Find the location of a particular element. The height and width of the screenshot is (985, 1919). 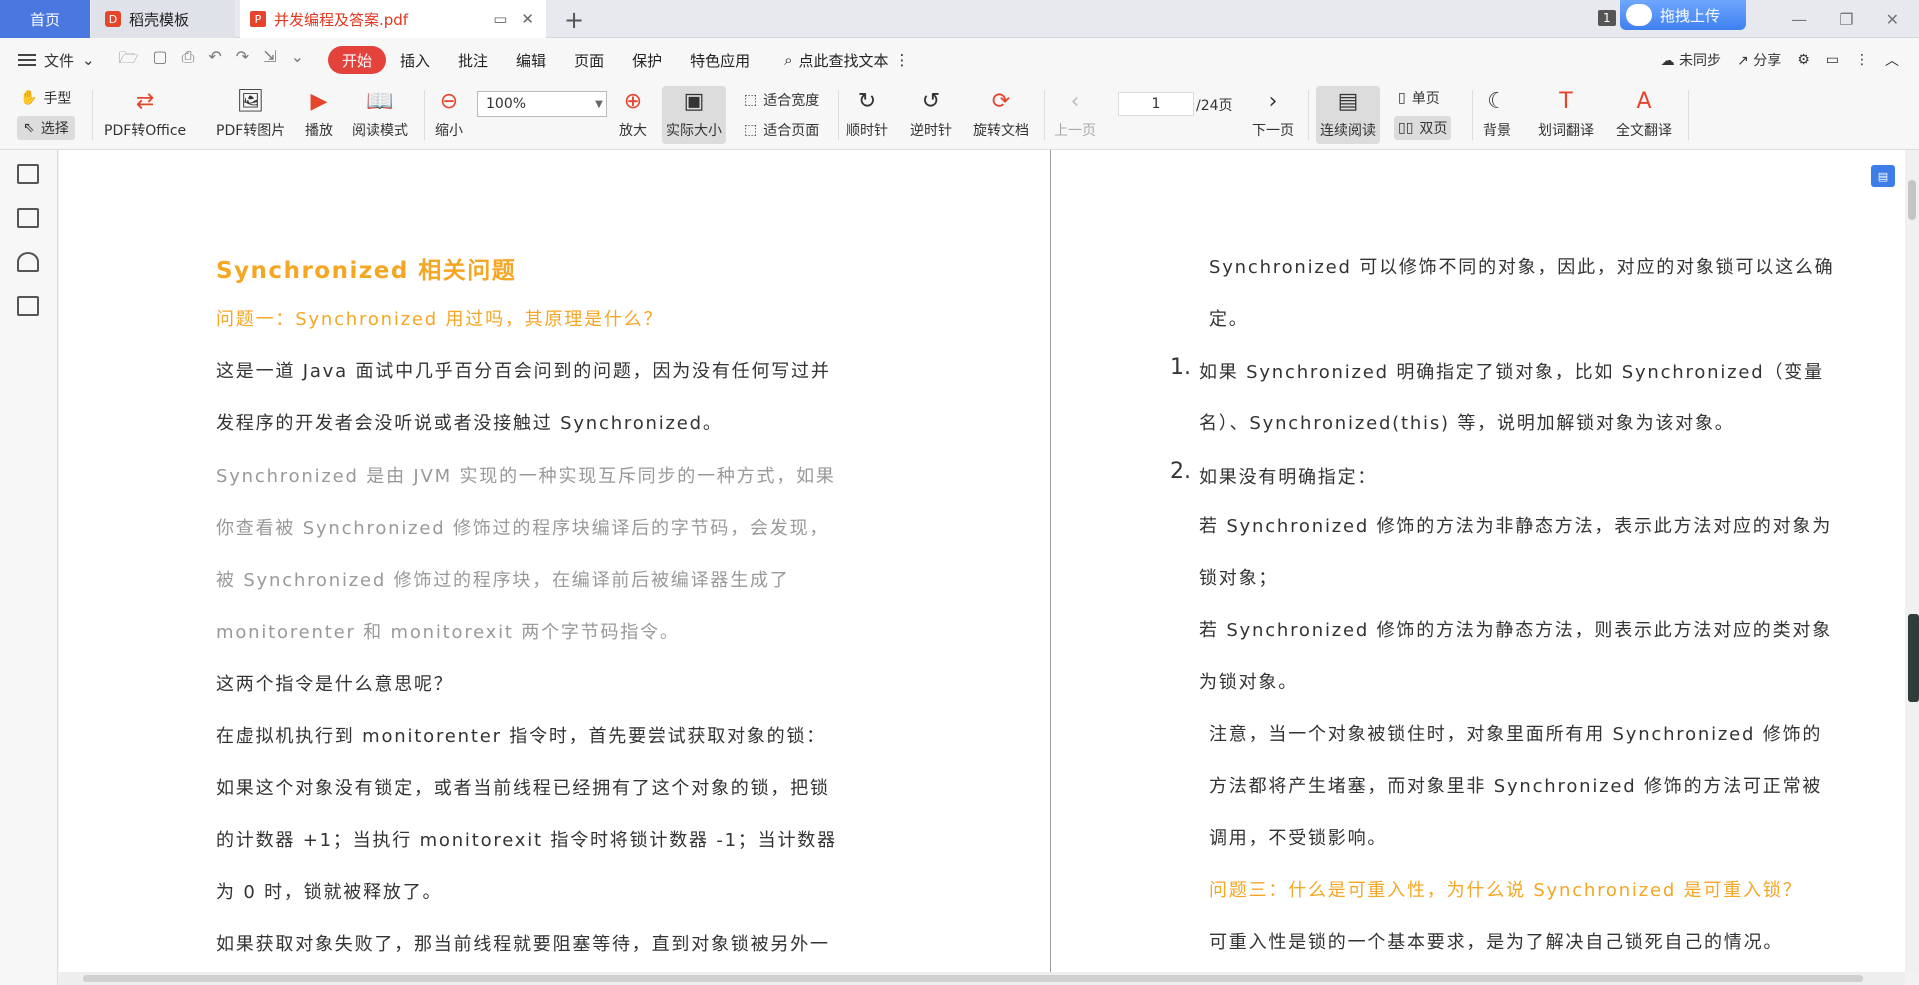

double-page-button: ▯▯ 双页 is located at coordinates (1423, 128).